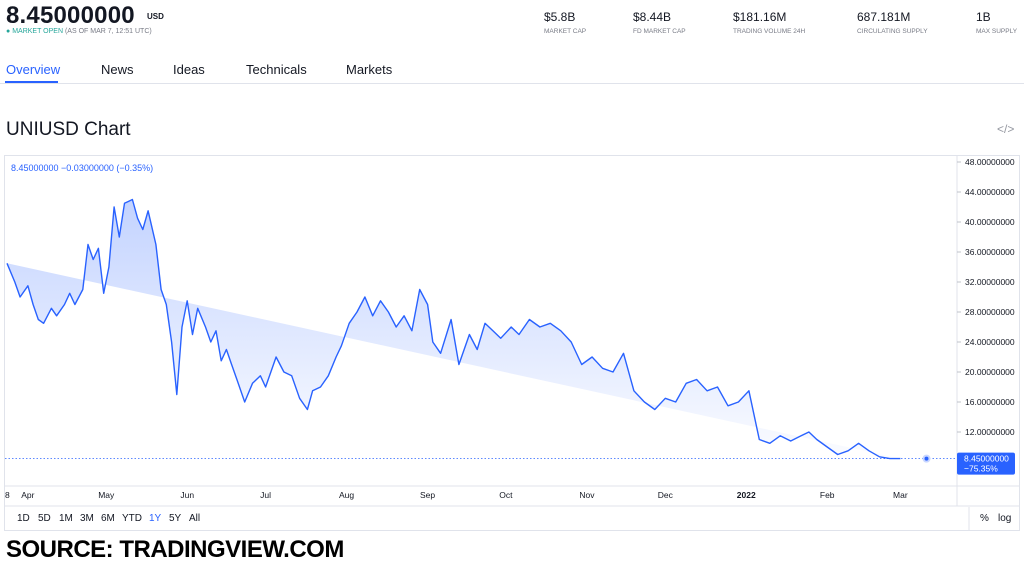 This screenshot has height=564, width=1024. What do you see at coordinates (265, 495) in the screenshot?
I see `x-tick-label: Jul` at bounding box center [265, 495].